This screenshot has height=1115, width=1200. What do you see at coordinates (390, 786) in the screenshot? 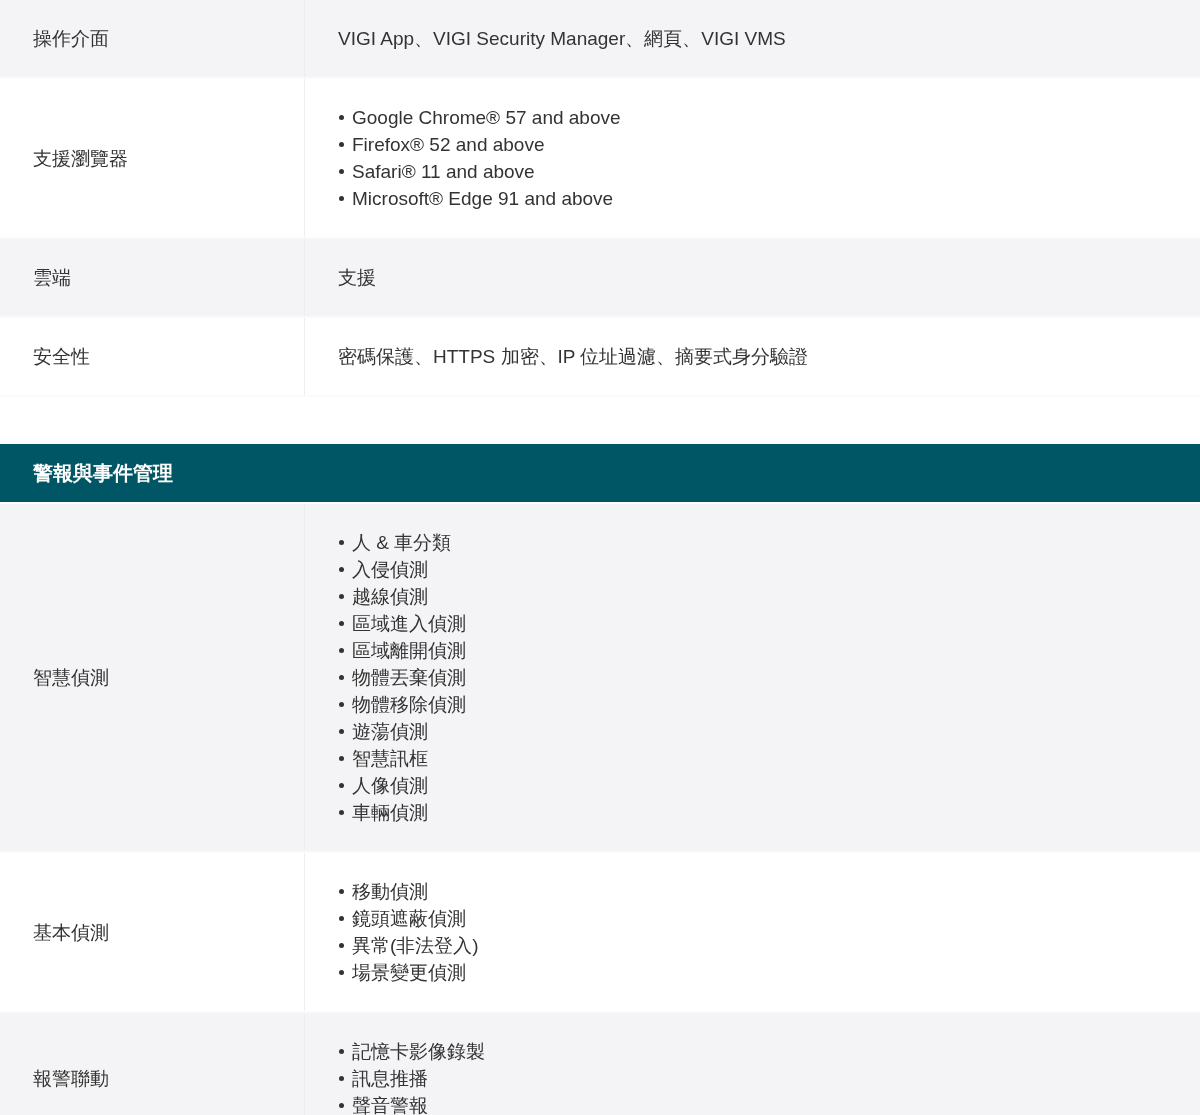
I see `list-item: 人像偵測` at bounding box center [390, 786].